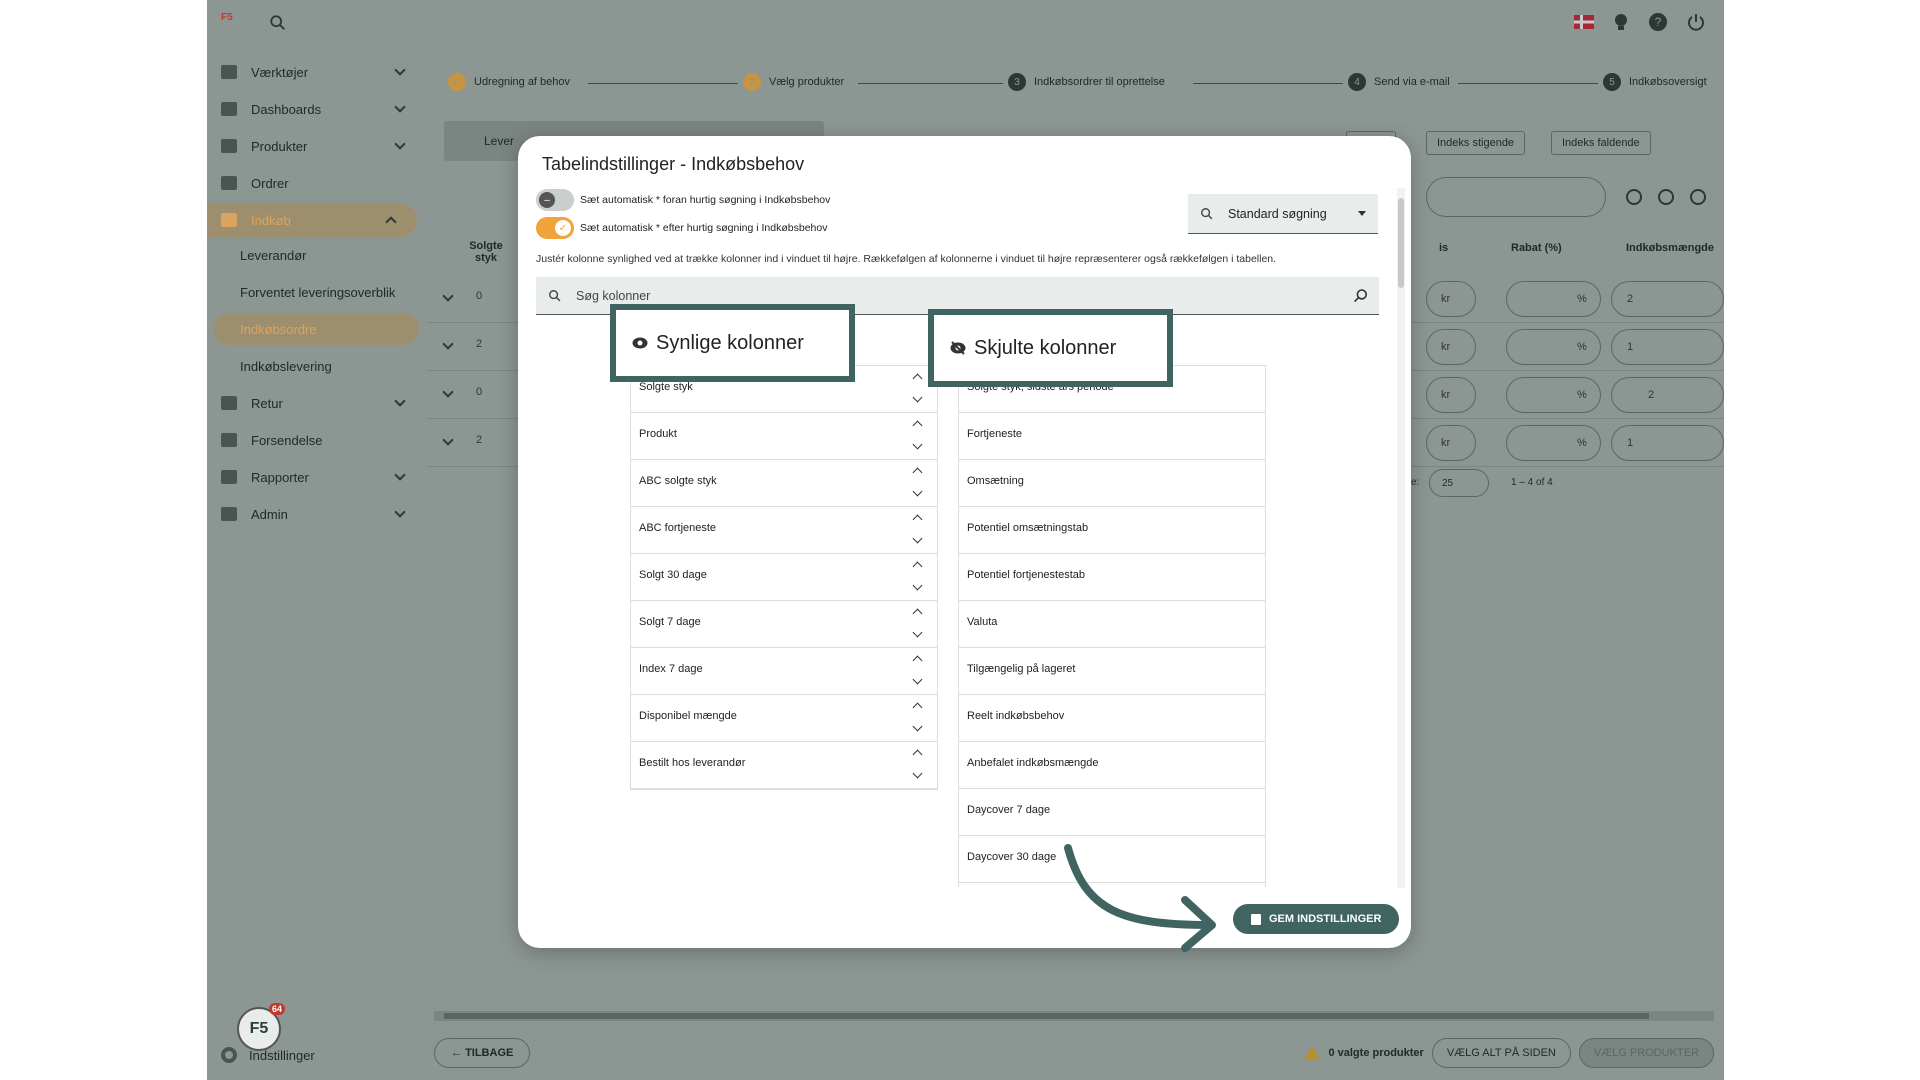  I want to click on rows-per-page-label: e:, so click(1415, 482).